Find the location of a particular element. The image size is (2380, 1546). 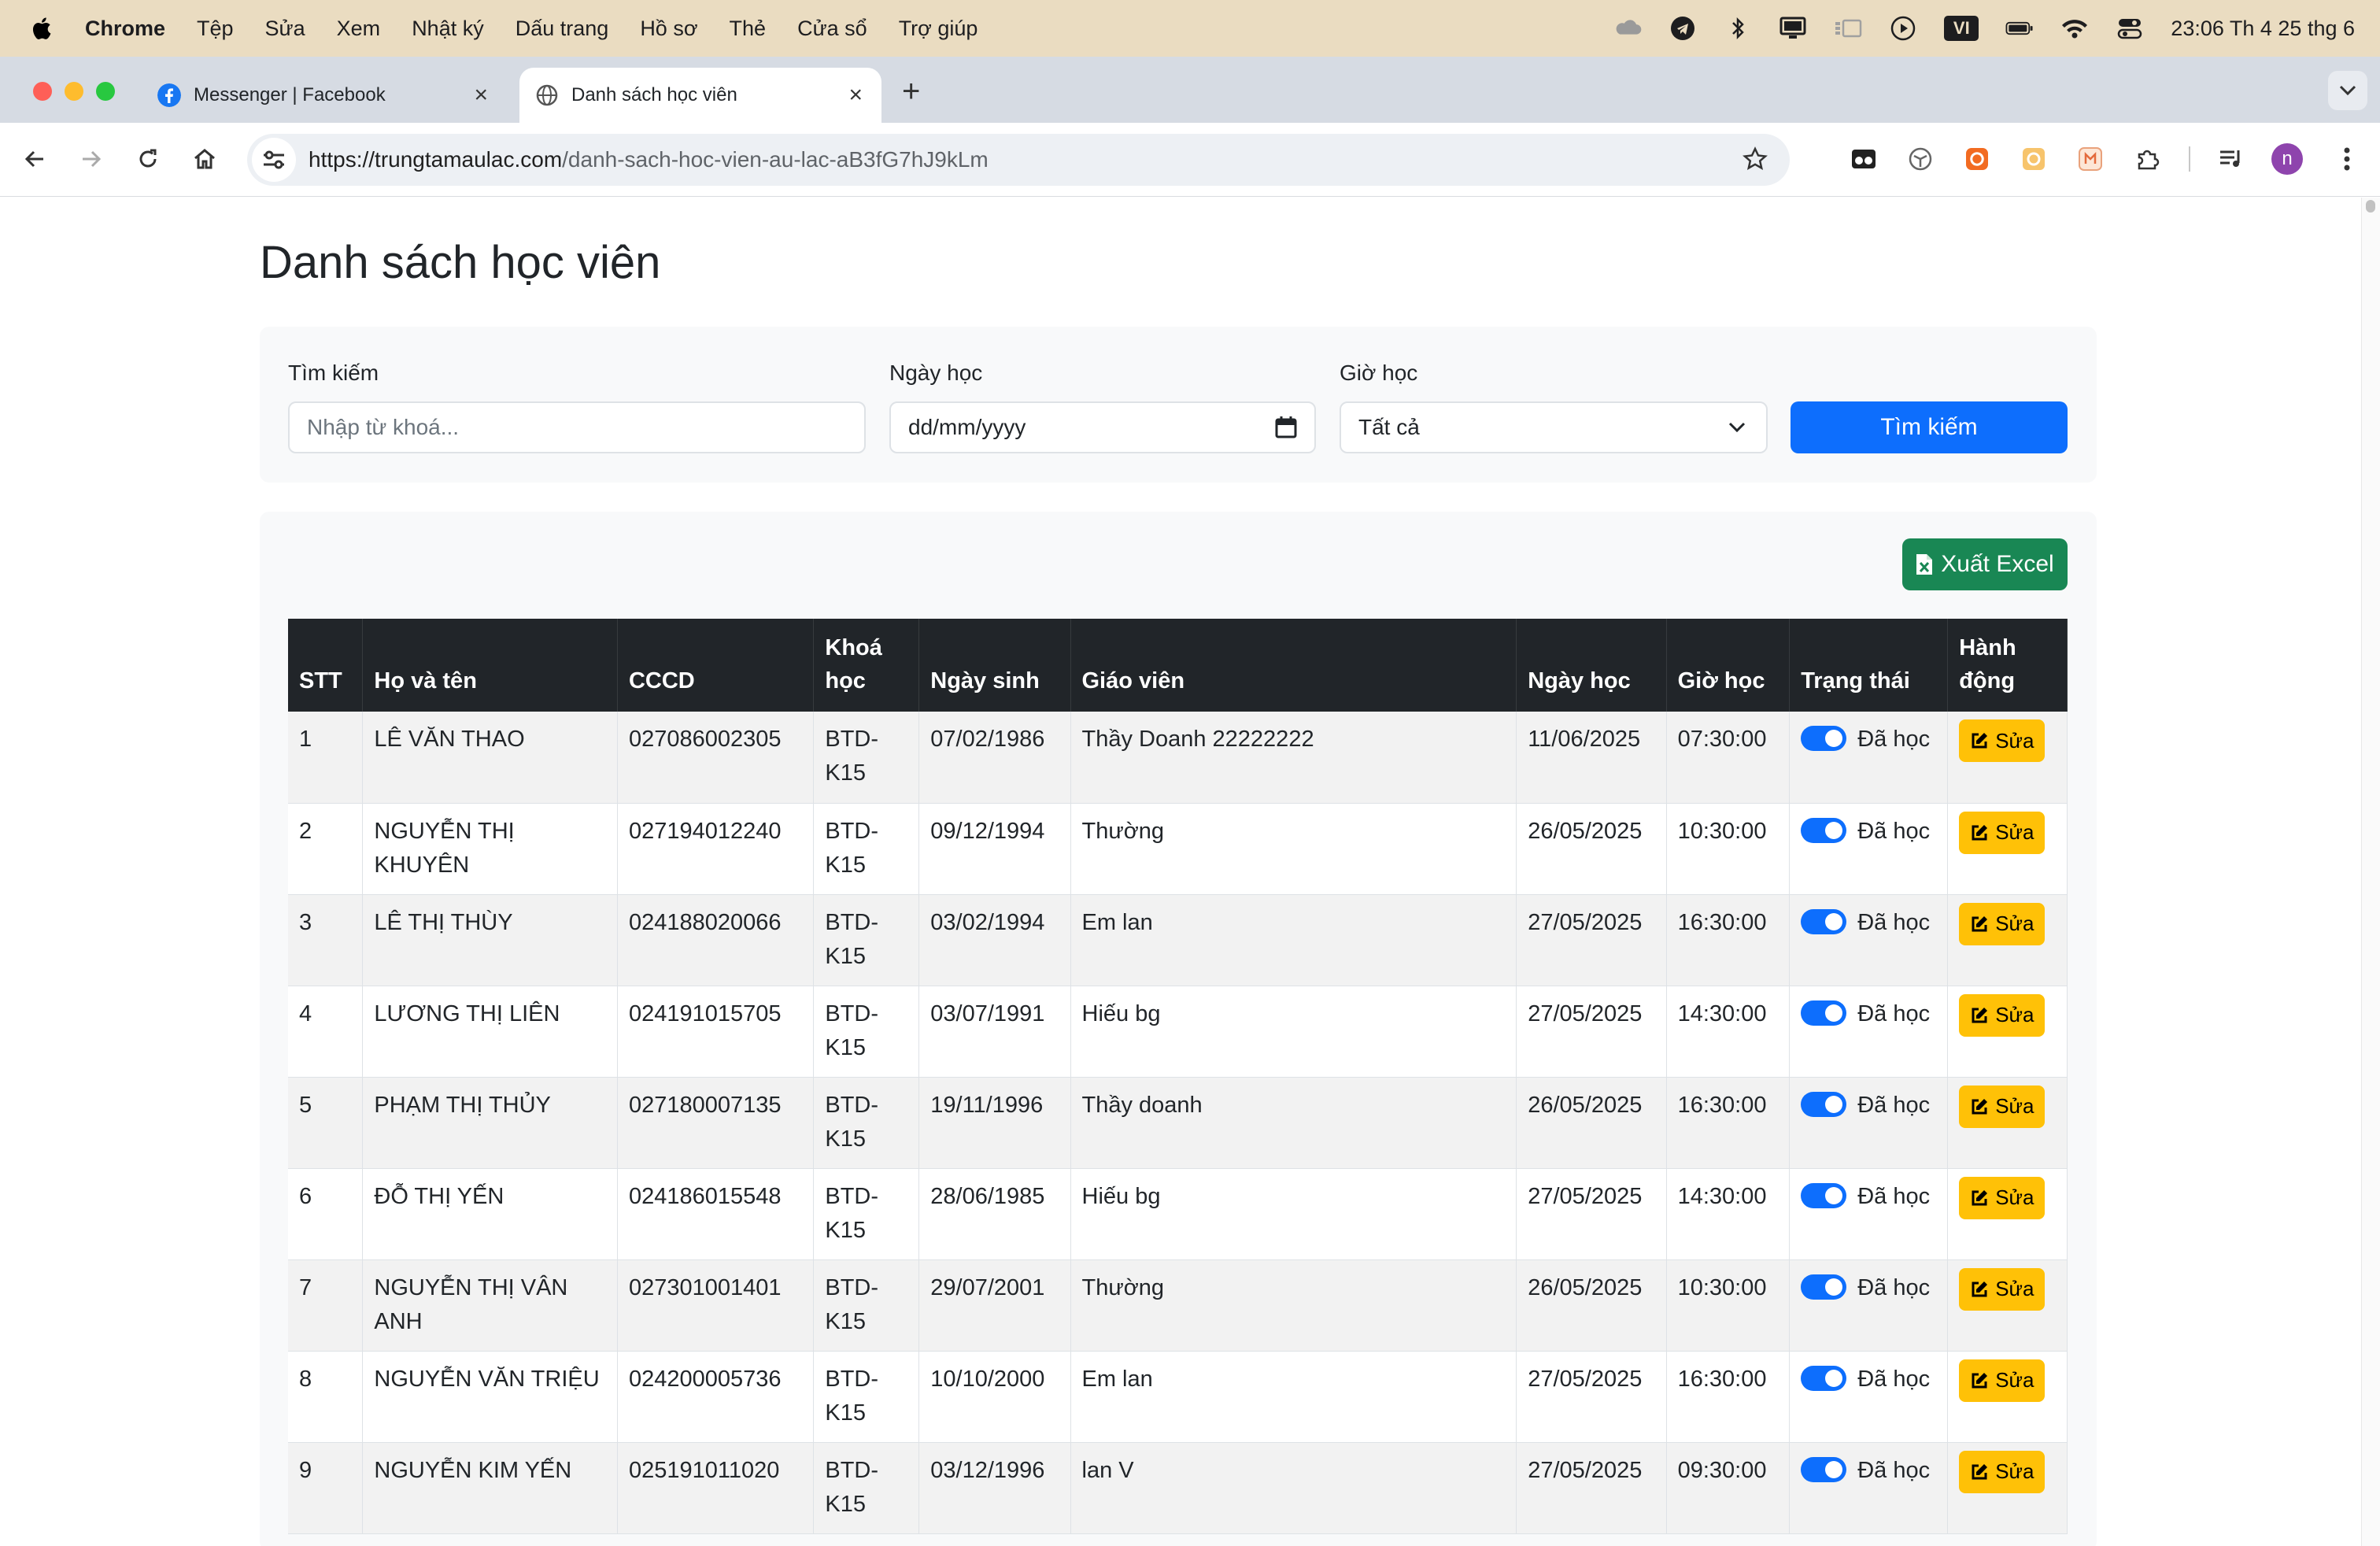

time-select-value: Tất cả is located at coordinates (1389, 427).